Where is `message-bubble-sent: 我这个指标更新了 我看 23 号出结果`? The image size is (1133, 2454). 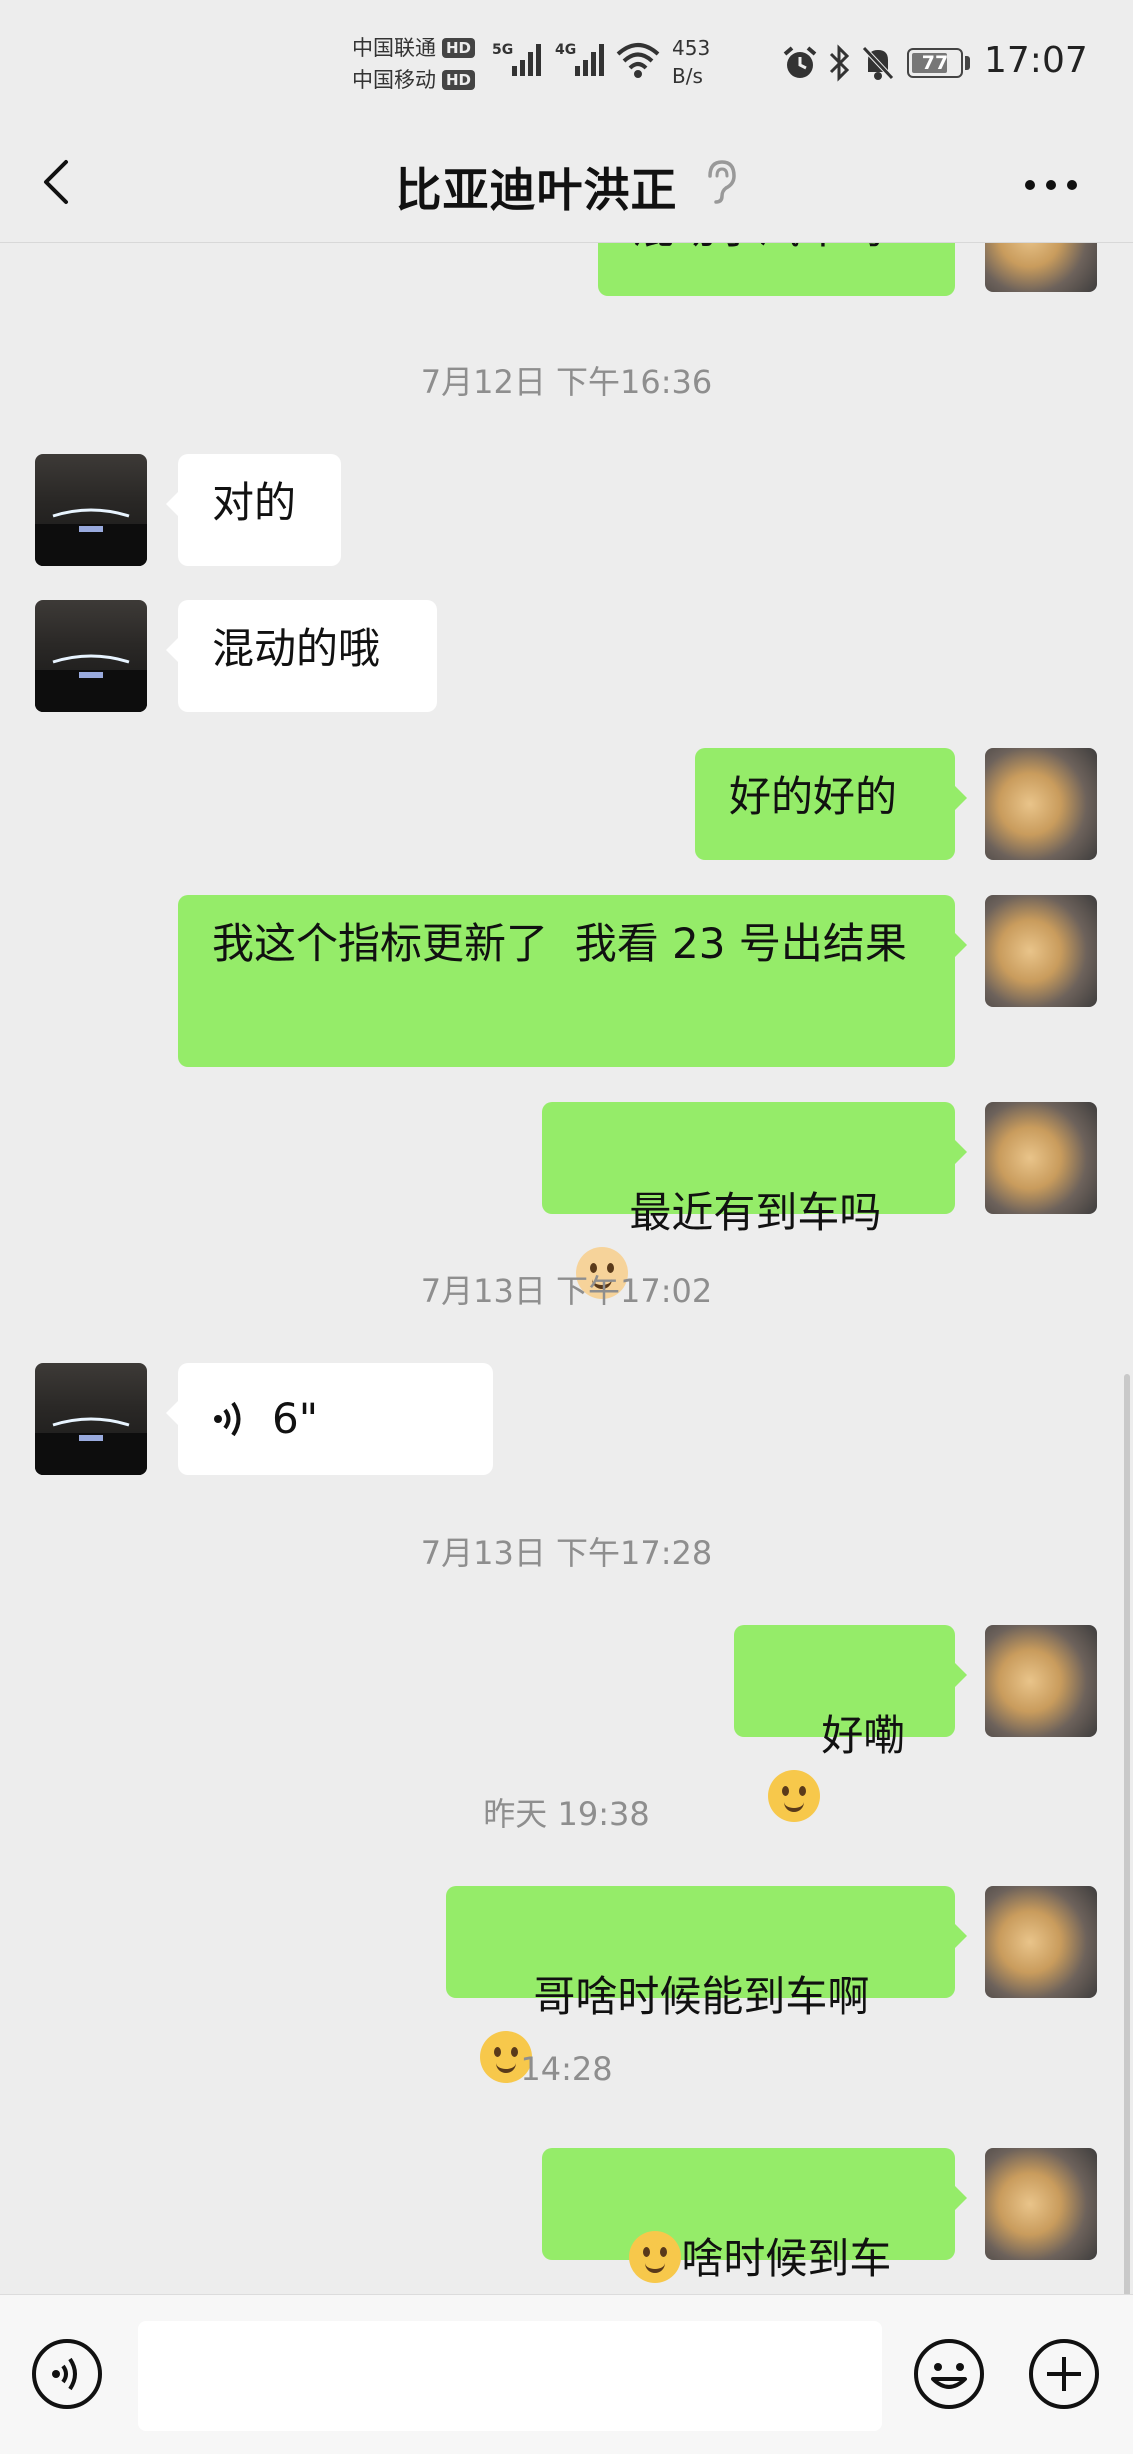 message-bubble-sent: 我这个指标更新了 我看 23 号出结果 is located at coordinates (572, 981).